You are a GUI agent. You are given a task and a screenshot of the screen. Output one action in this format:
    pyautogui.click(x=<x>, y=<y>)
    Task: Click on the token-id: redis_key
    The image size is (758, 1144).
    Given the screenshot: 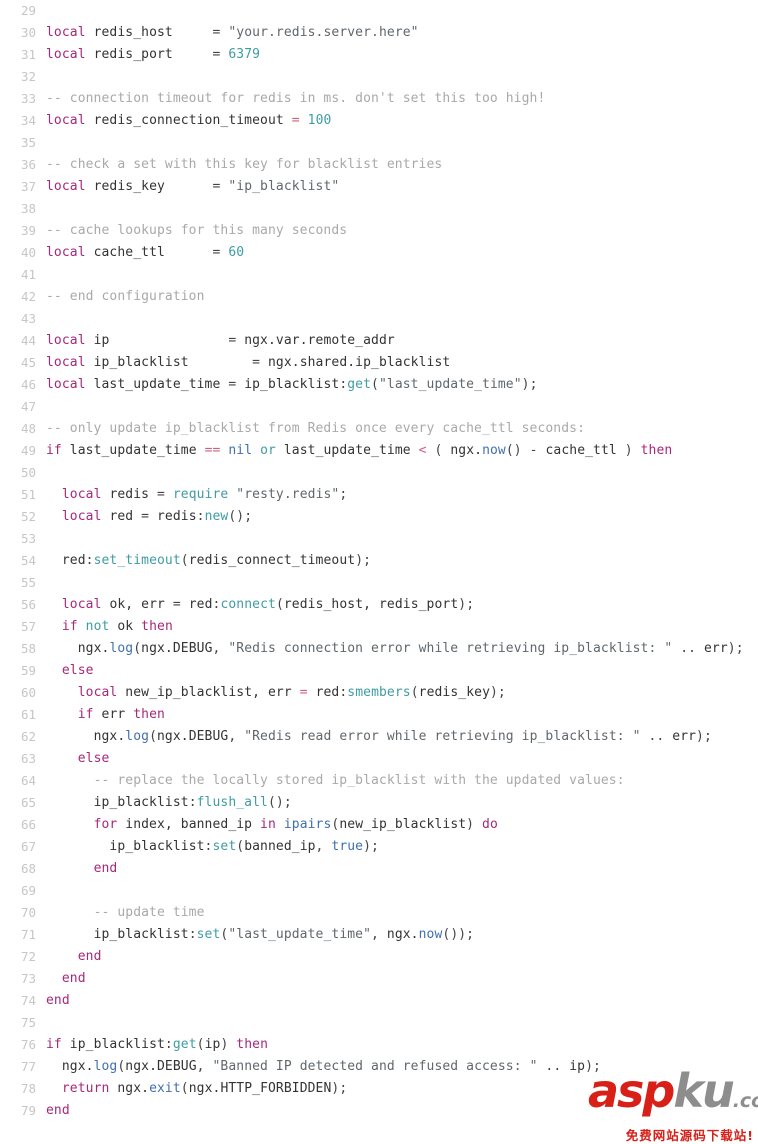 What is the action you would take?
    pyautogui.click(x=129, y=186)
    